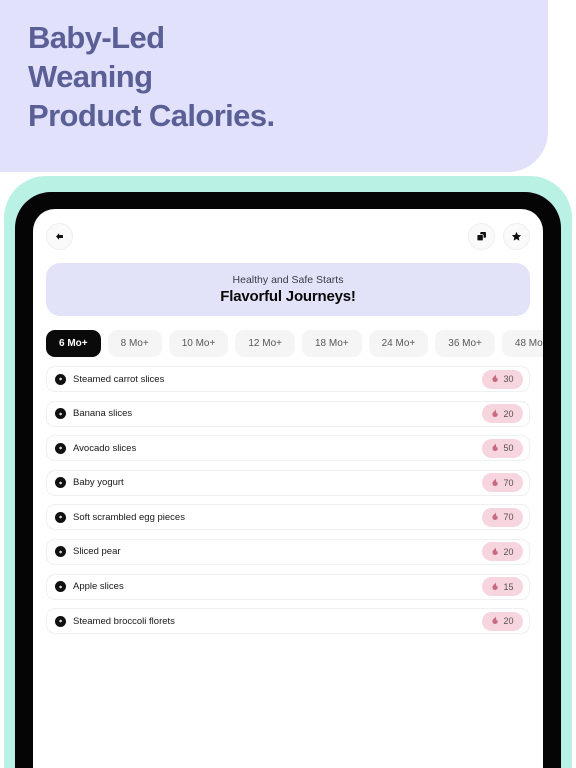 The image size is (576, 768). What do you see at coordinates (508, 448) in the screenshot?
I see `calorie-value: 50` at bounding box center [508, 448].